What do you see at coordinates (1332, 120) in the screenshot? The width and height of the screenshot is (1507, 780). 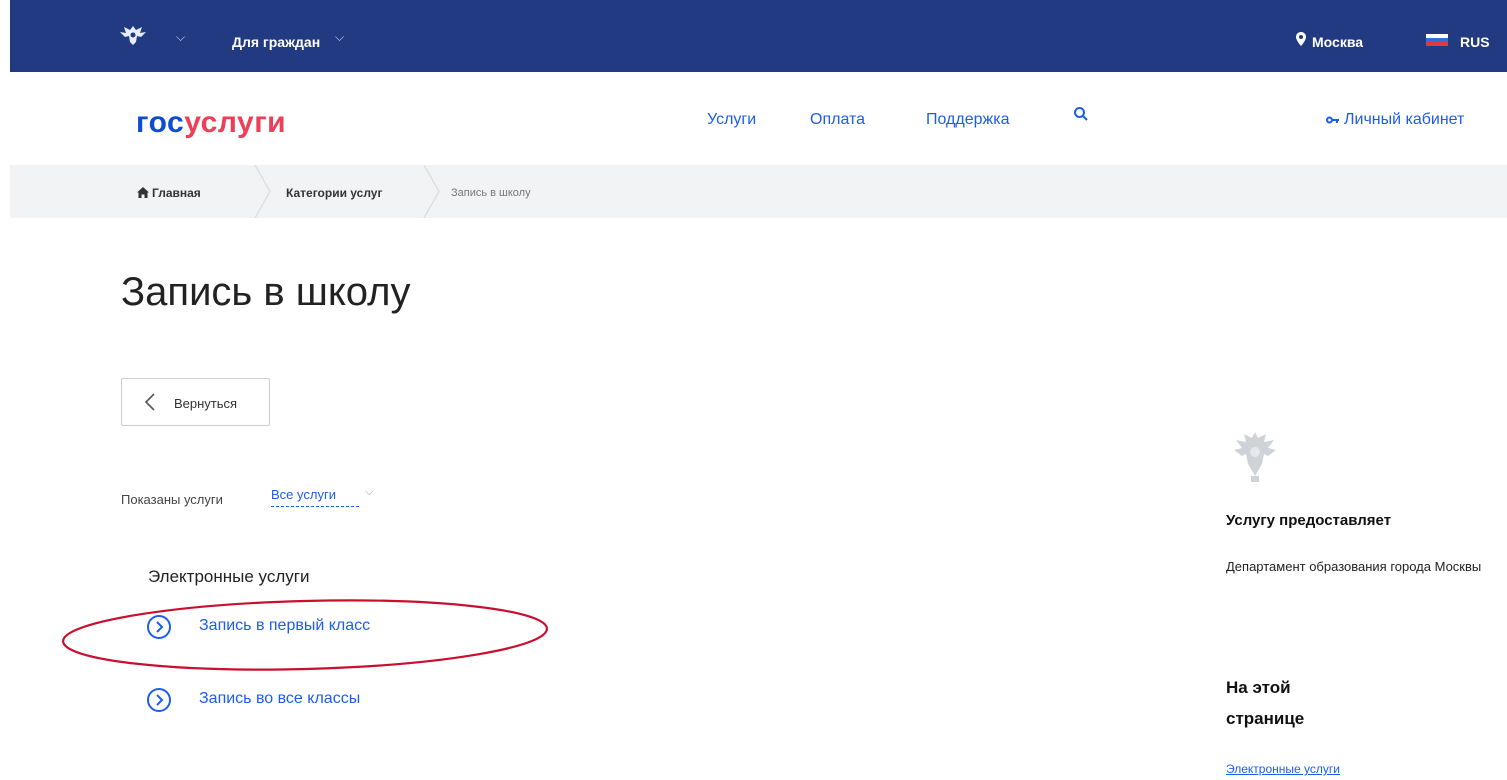 I see `key-icon` at bounding box center [1332, 120].